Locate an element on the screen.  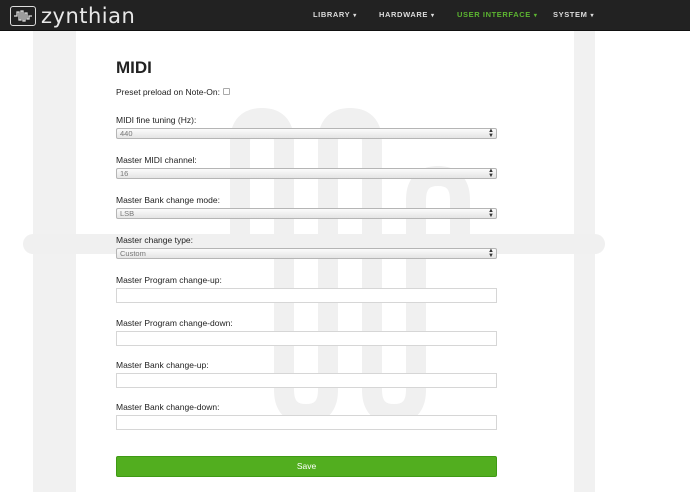
brand-name: zynthian is located at coordinates (88, 16).